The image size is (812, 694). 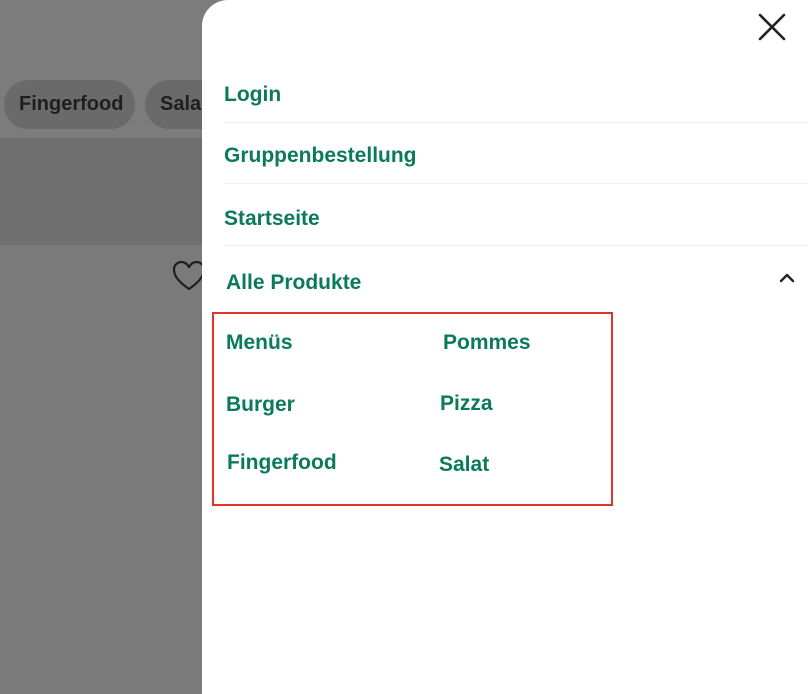 I want to click on close-icon, so click(x=772, y=27).